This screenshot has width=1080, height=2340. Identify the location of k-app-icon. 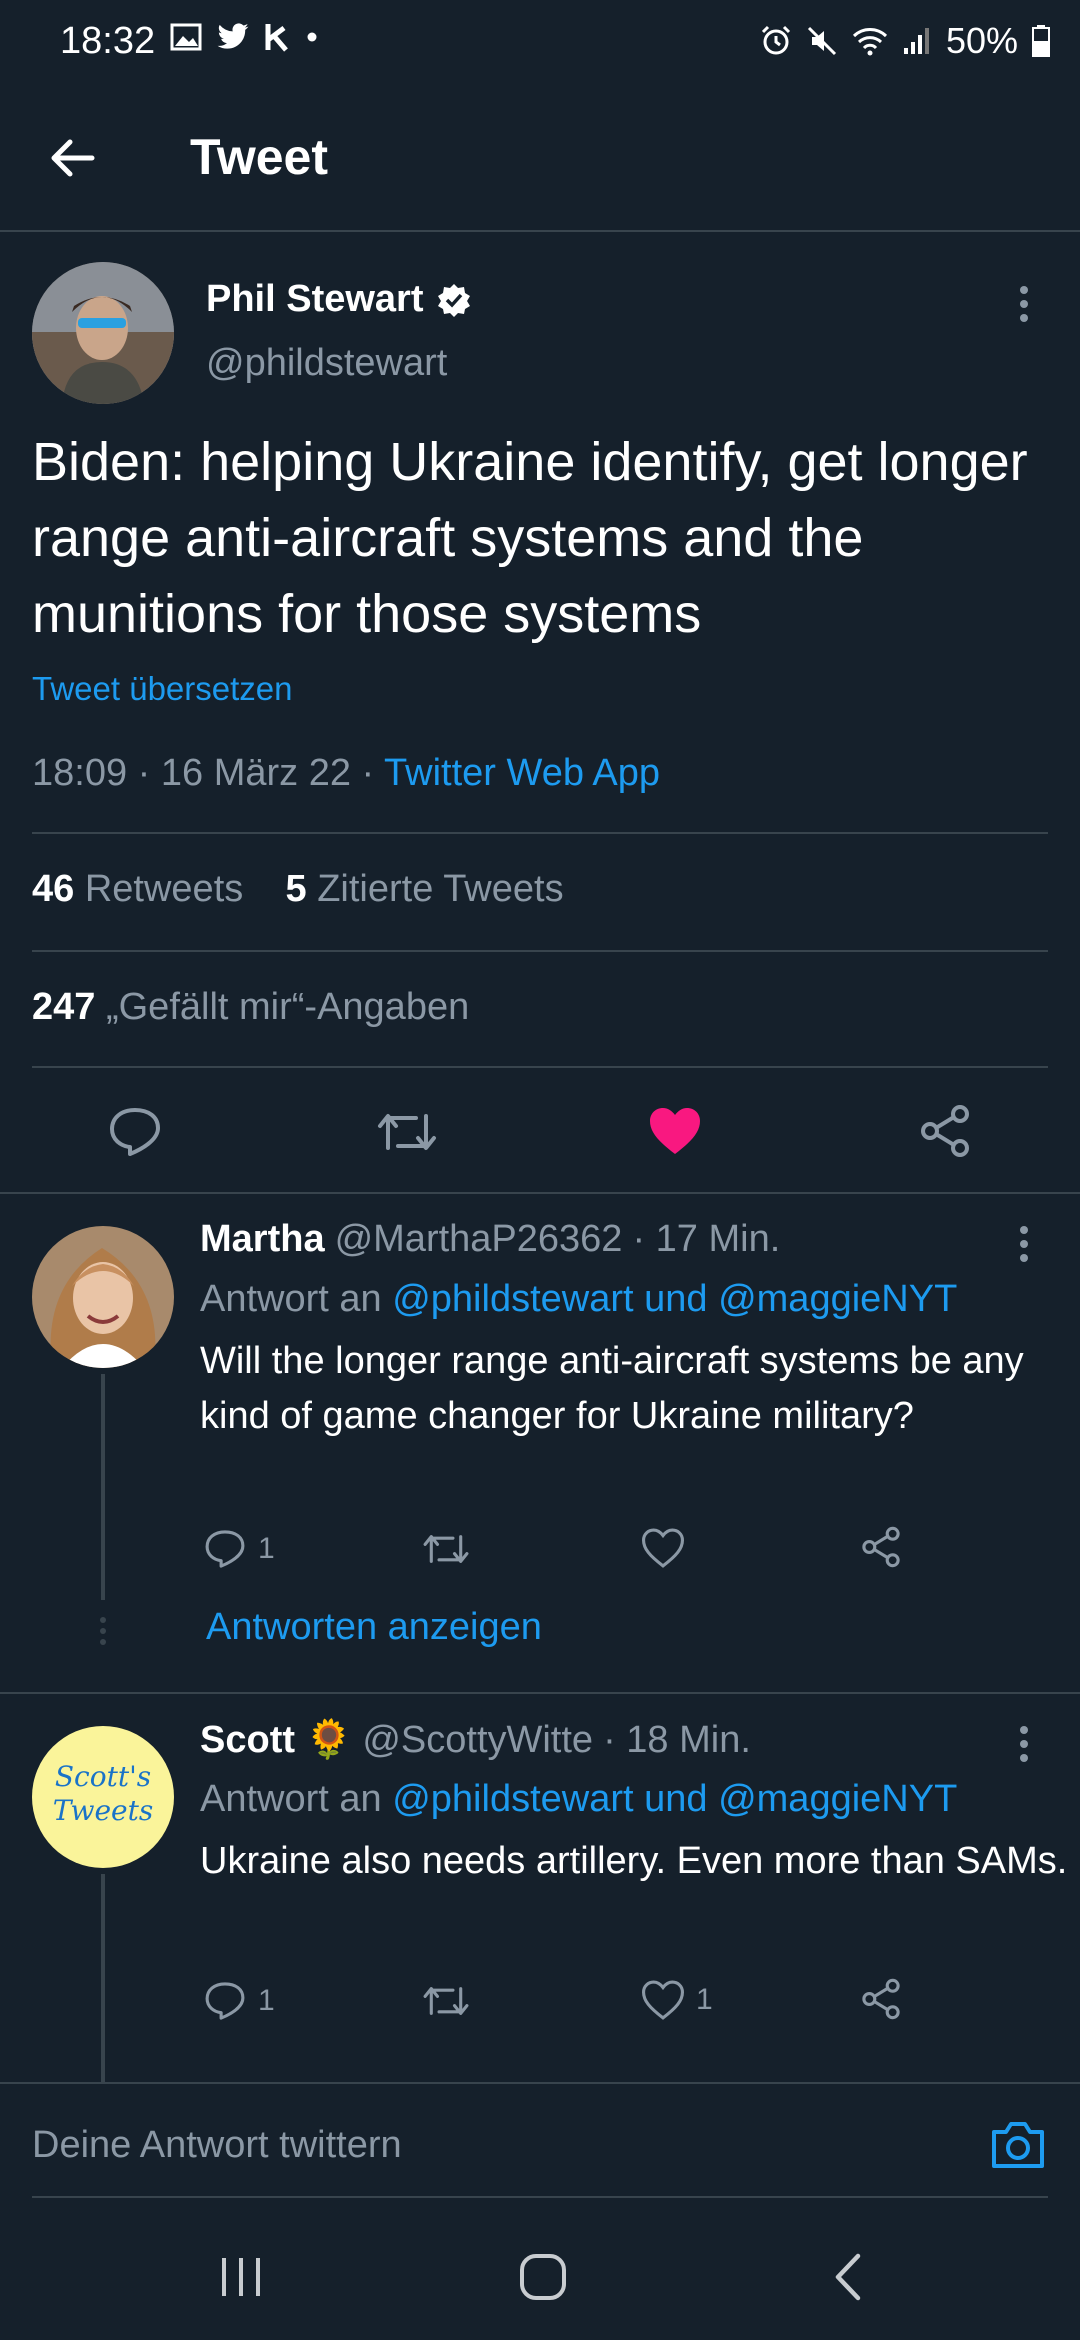
(276, 38).